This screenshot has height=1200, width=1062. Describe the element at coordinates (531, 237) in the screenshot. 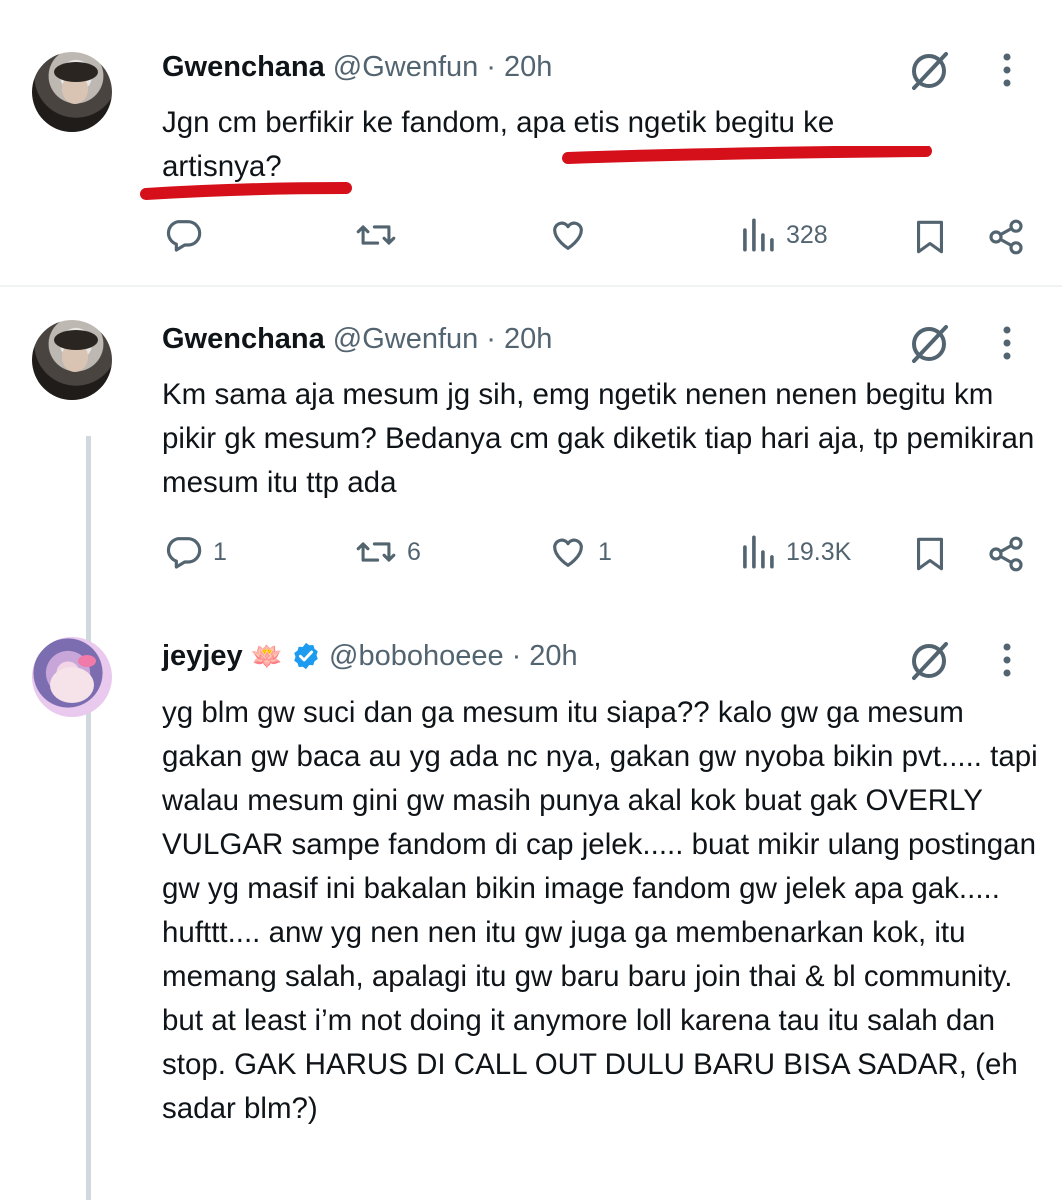

I see `action-bar: 328` at that location.